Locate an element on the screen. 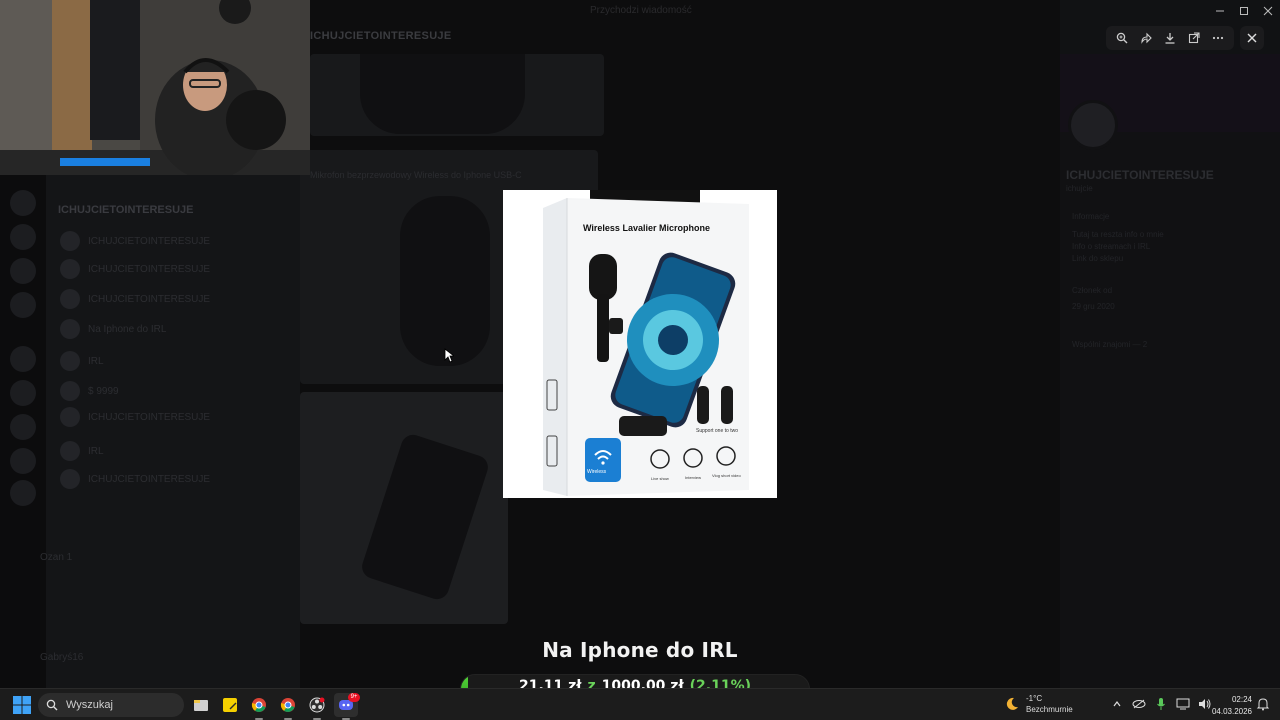 The image size is (1280, 720). channel-item: $ 9999 is located at coordinates (170, 391).